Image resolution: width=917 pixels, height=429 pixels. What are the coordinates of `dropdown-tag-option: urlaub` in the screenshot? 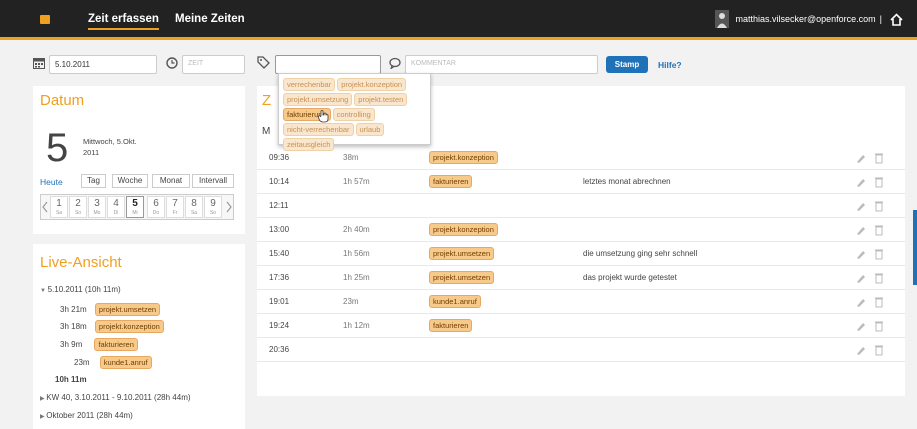 It's located at (370, 129).